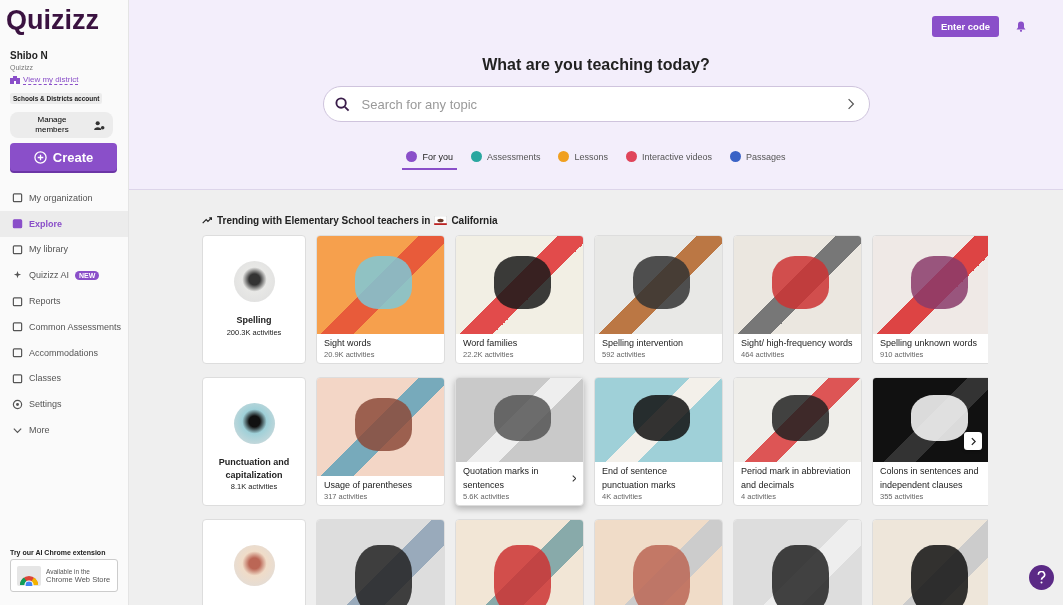 This screenshot has width=1063, height=605. What do you see at coordinates (441, 220) in the screenshot?
I see `flag-icon` at bounding box center [441, 220].